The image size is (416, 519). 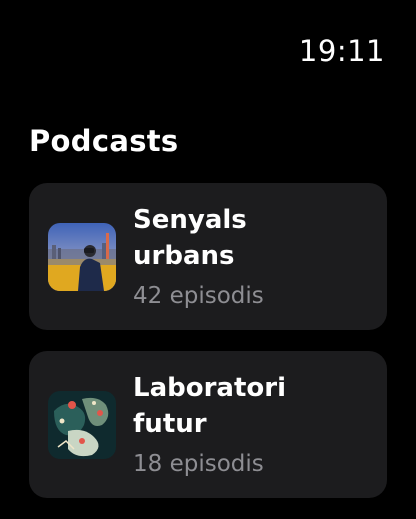 I want to click on podcast-info: Laboratori futur 18 episodis, so click(x=253, y=423).